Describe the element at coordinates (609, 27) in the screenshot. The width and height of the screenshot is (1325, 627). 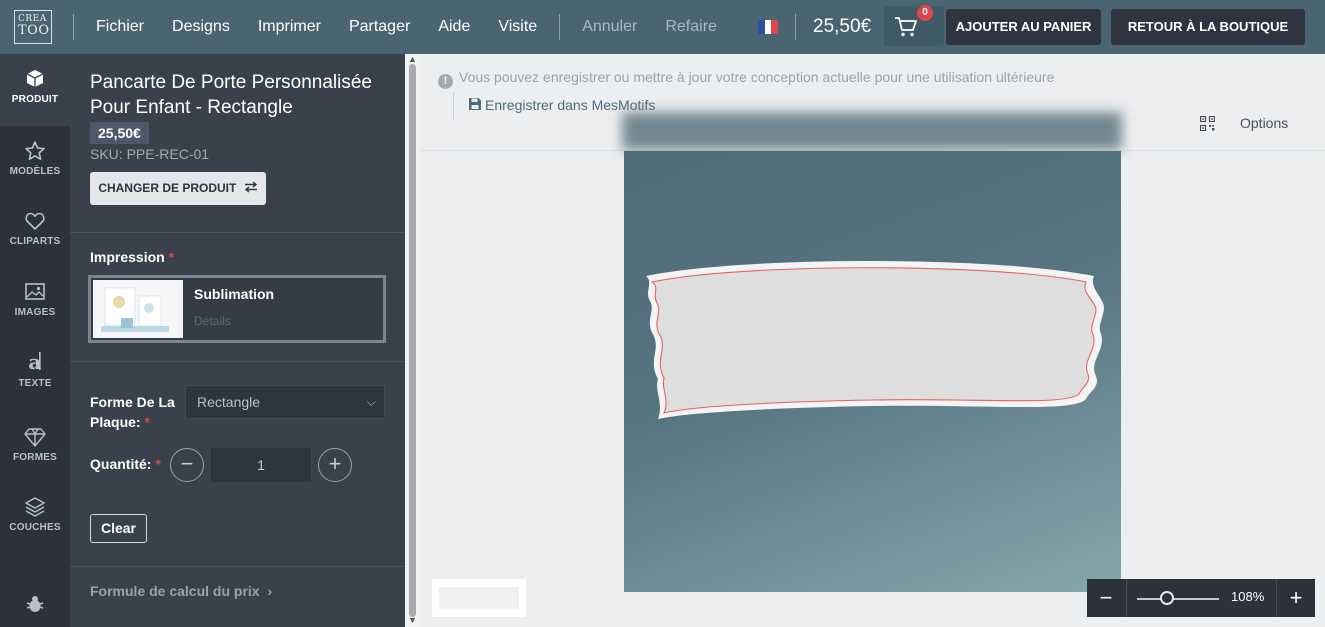
I see `undo-button: Annuler` at that location.